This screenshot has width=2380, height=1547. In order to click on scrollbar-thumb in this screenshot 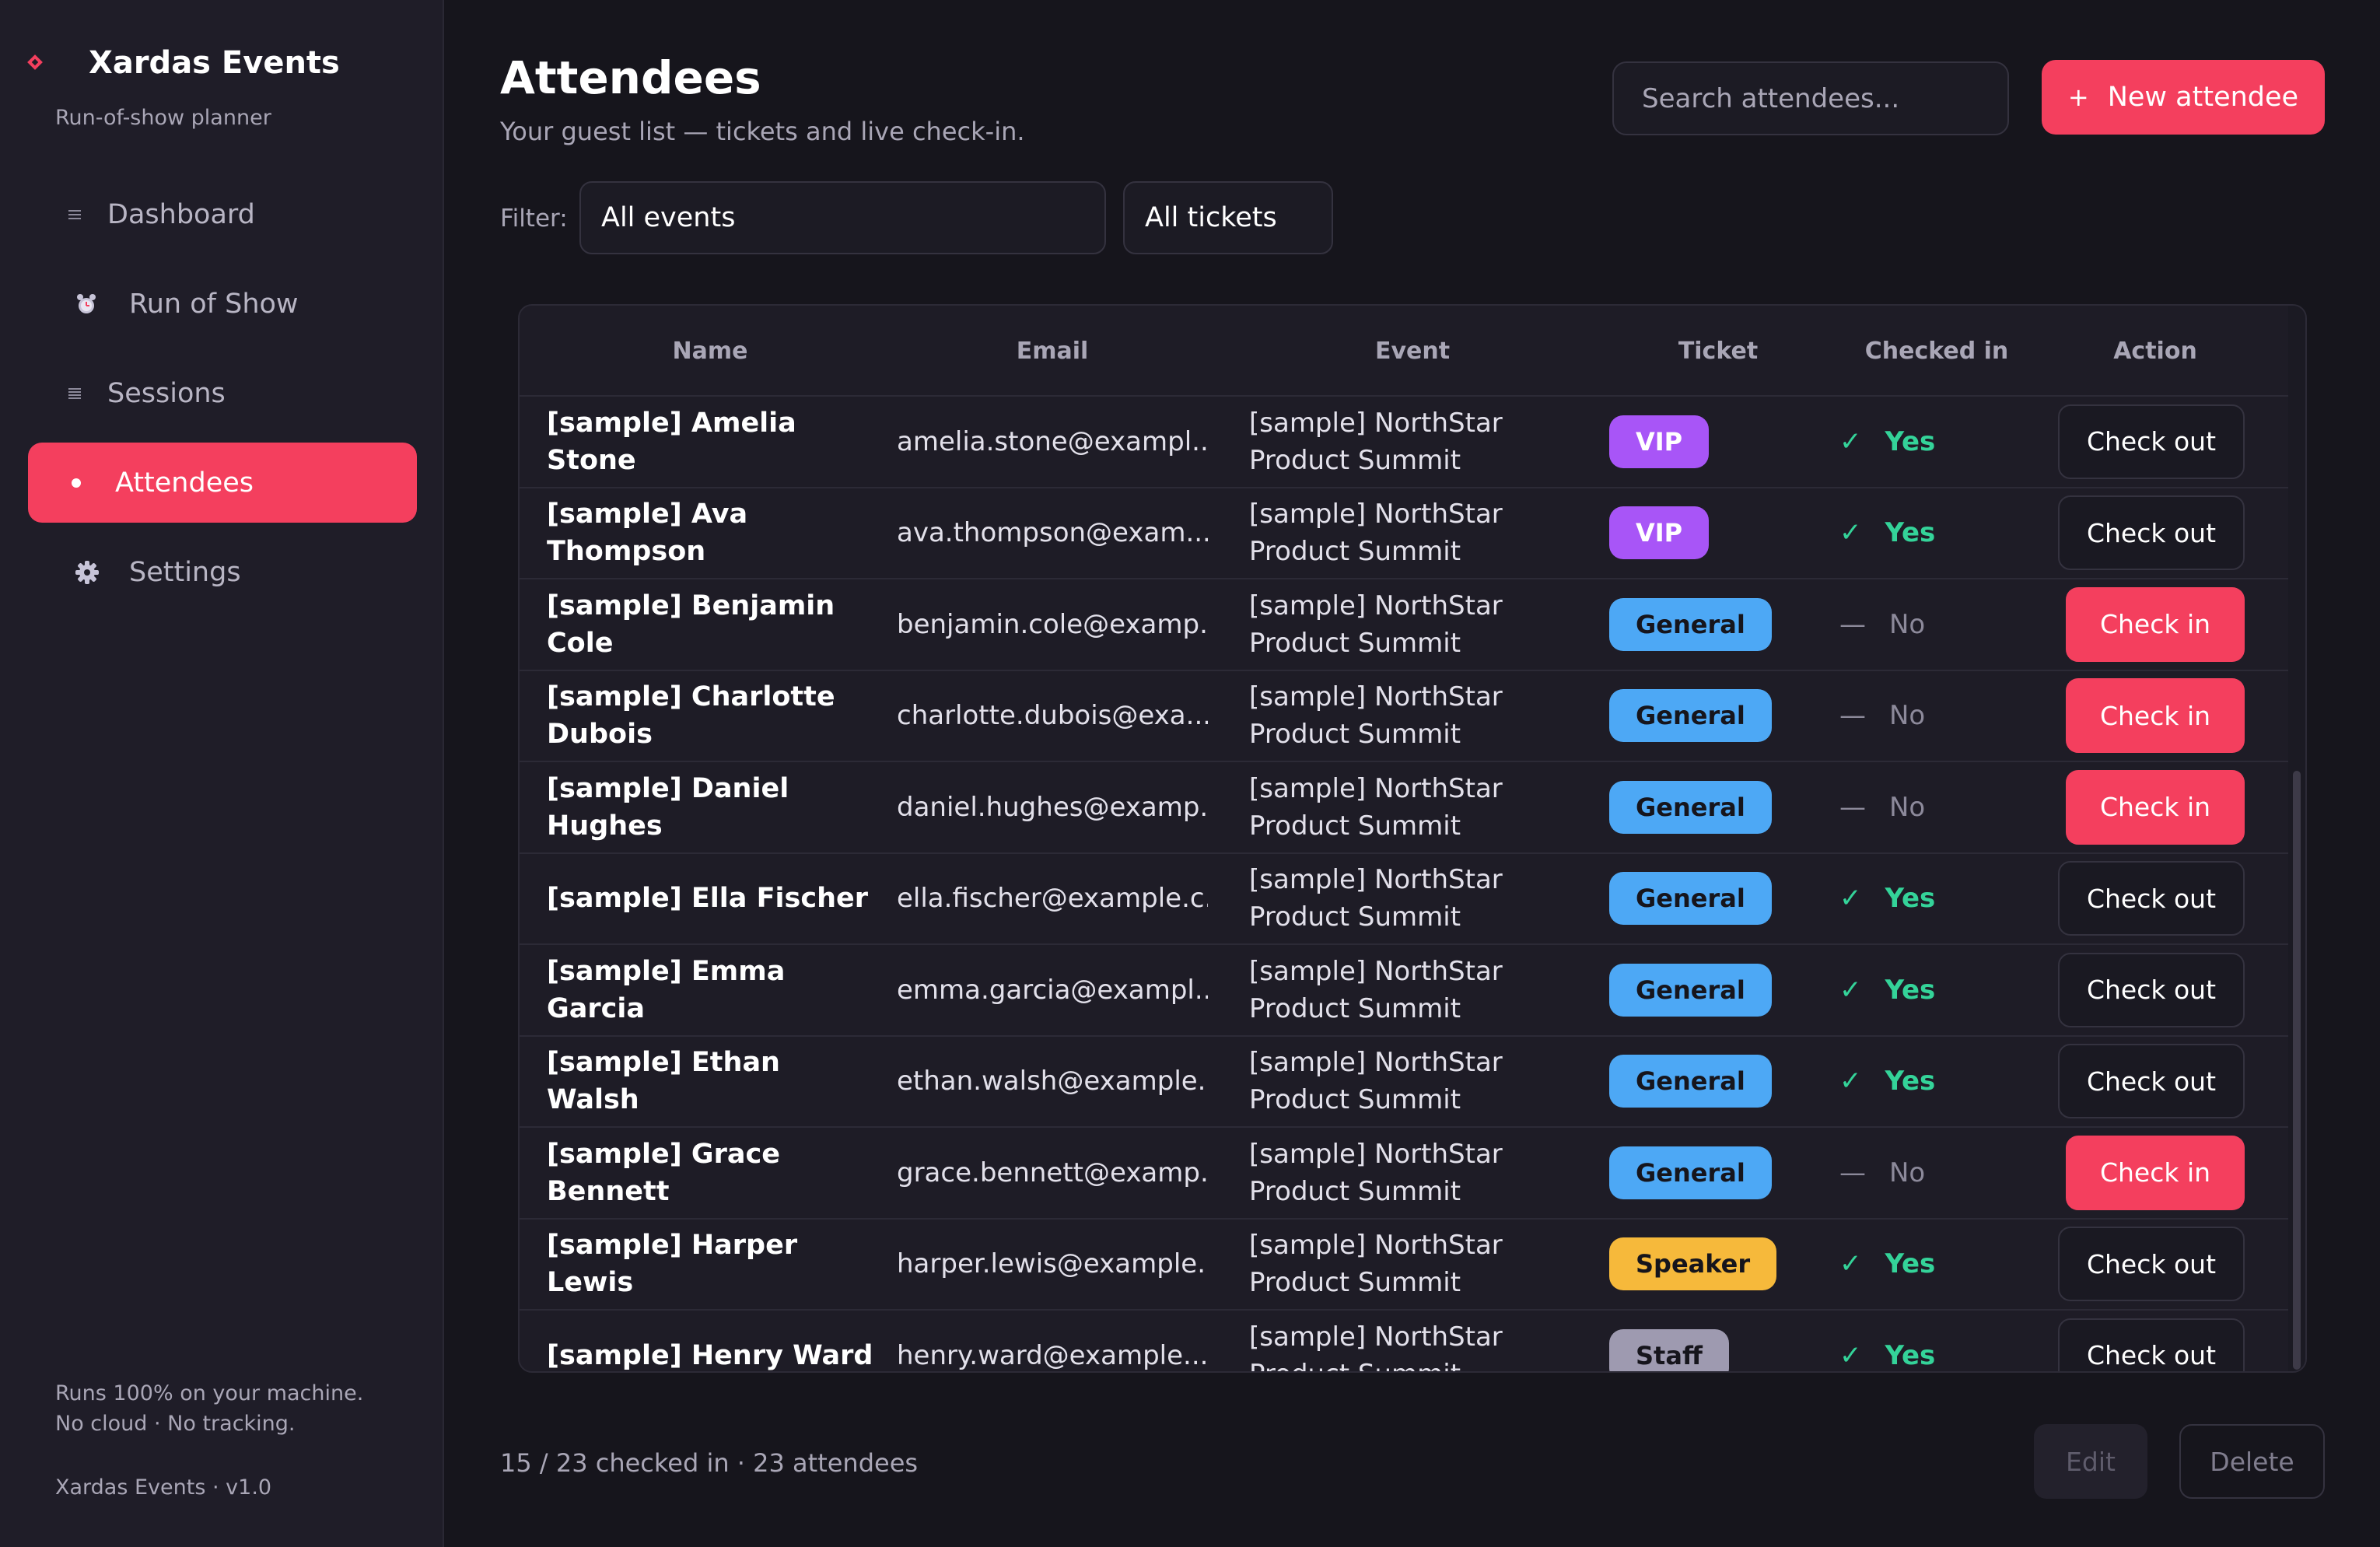, I will do `click(2297, 1070)`.